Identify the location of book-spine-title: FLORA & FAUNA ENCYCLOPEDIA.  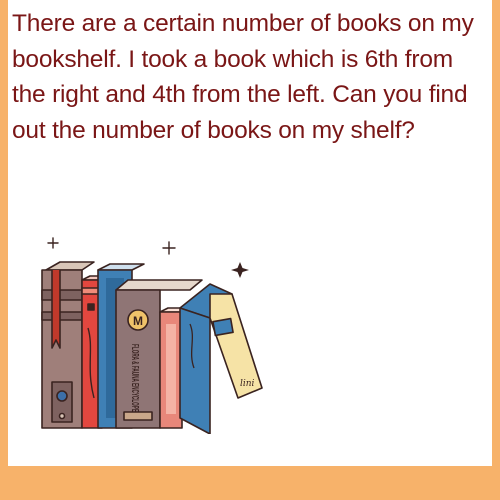
(134, 382).